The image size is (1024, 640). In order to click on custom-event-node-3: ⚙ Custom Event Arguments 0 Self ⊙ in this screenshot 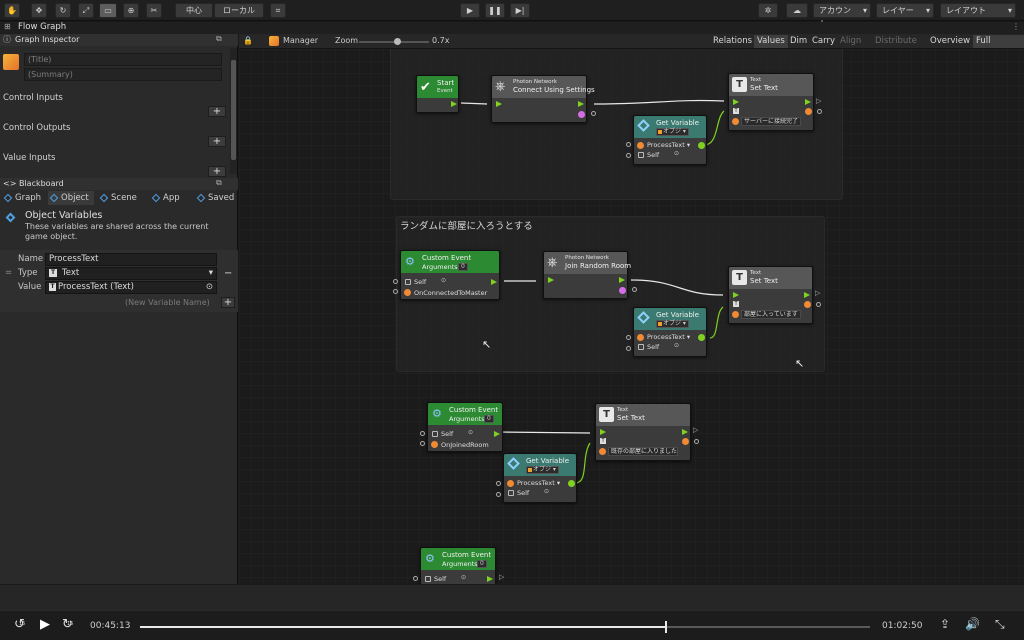, I will do `click(458, 565)`.